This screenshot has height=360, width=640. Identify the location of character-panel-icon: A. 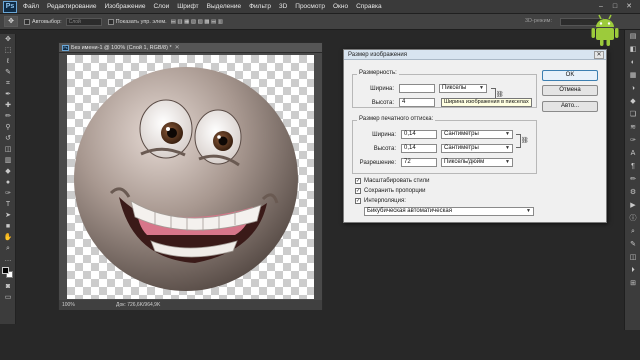
(632, 153).